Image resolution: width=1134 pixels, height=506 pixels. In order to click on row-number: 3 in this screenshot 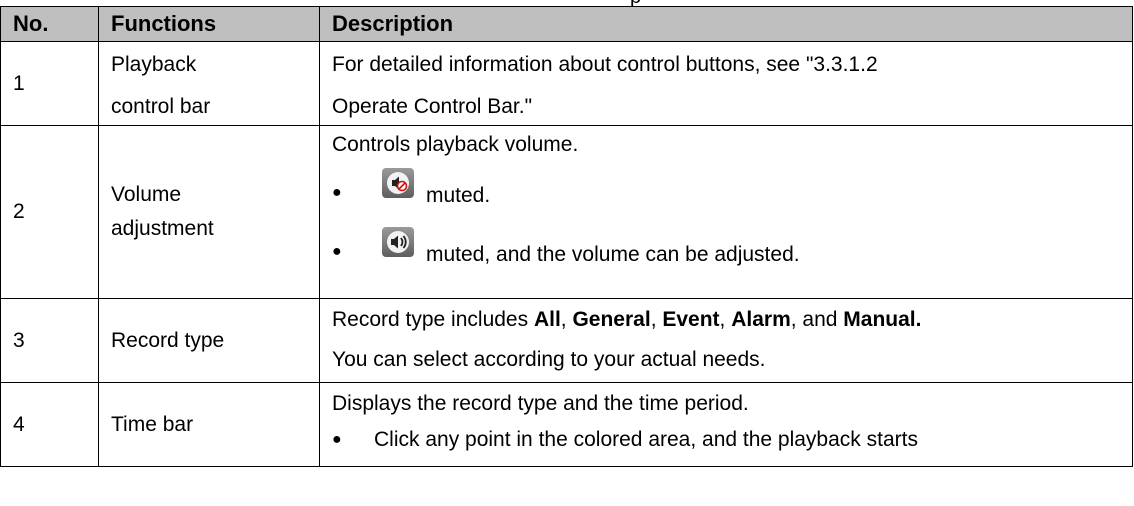, I will do `click(49, 340)`.